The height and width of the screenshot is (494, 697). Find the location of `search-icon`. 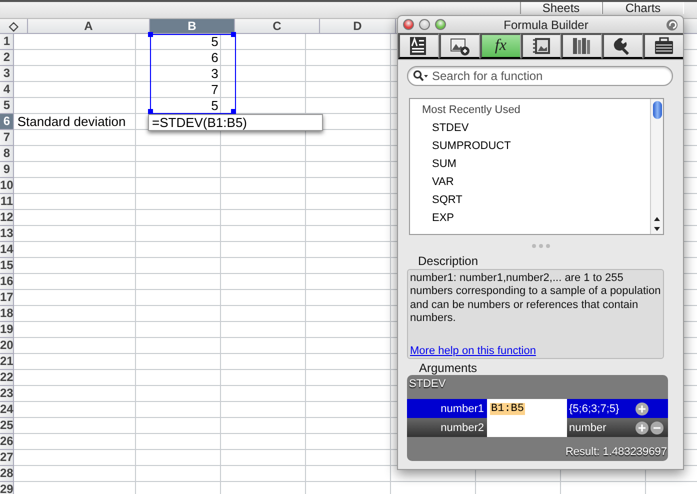

search-icon is located at coordinates (421, 76).